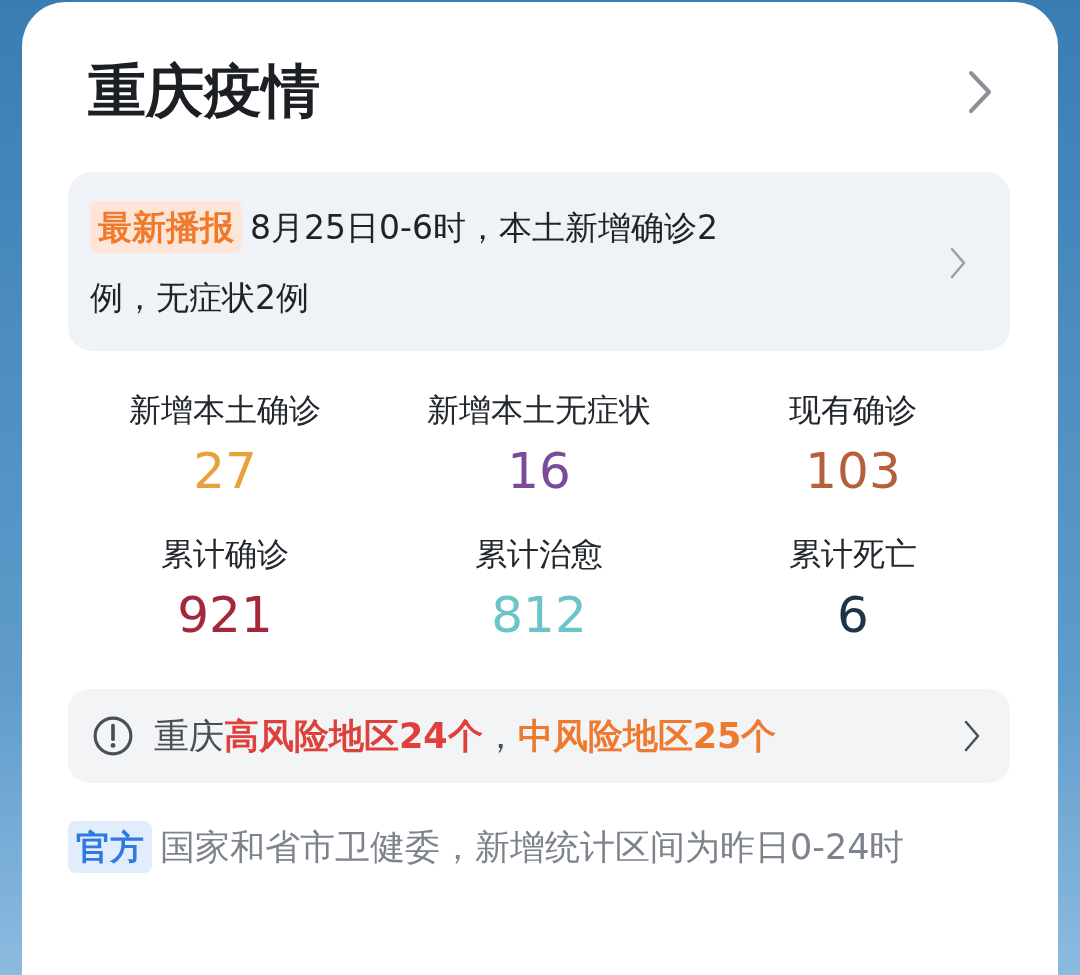  I want to click on risk-summary: 重庆高风险地区24个，中风险地区25个, so click(466, 736).